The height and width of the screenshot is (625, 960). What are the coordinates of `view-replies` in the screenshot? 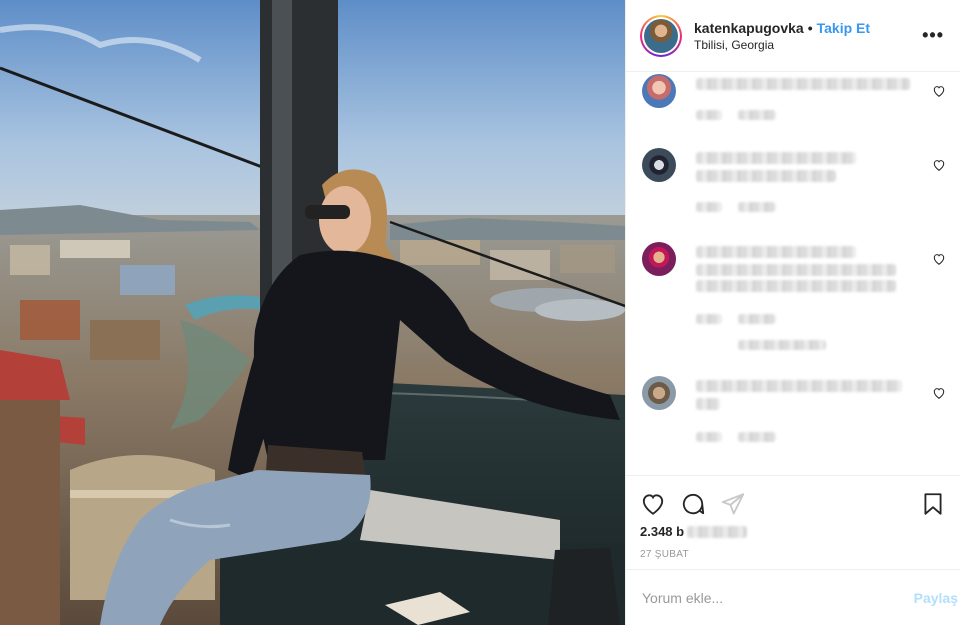 It's located at (782, 345).